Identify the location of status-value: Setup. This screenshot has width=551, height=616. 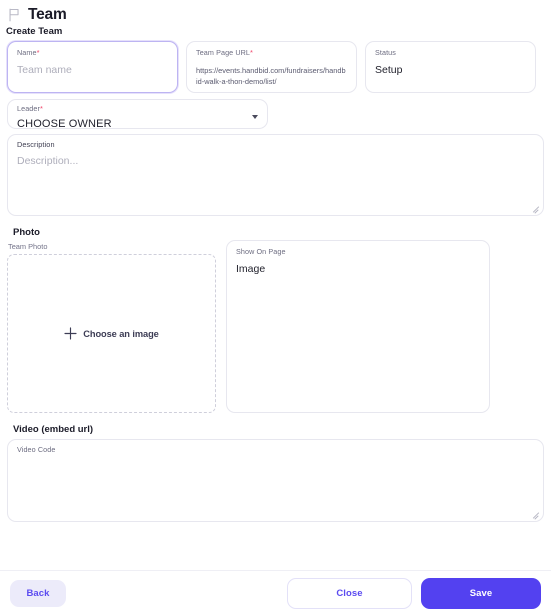
(389, 69).